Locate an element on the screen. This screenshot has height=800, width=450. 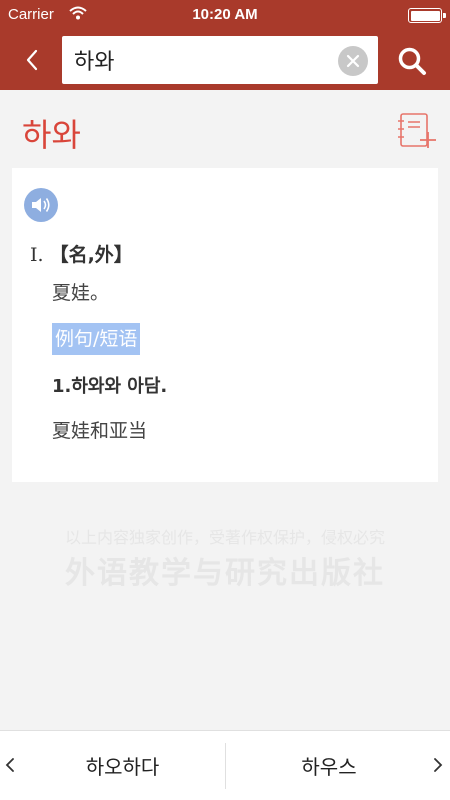
definition-text: 夏娃。 is located at coordinates (81, 293).